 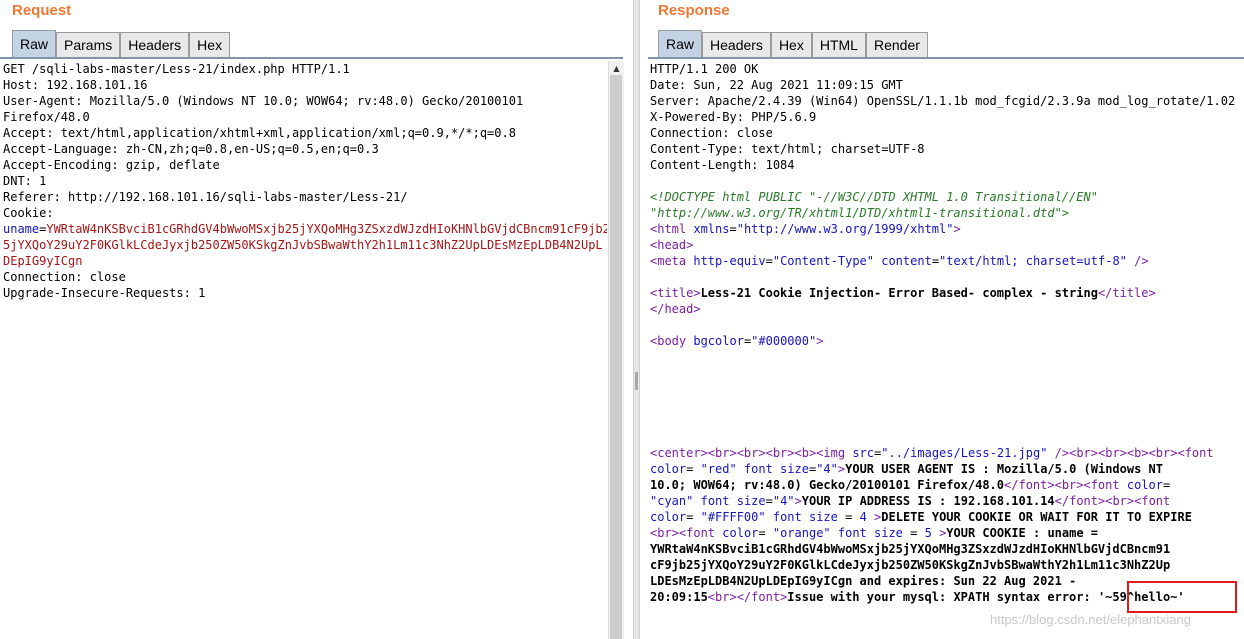 What do you see at coordinates (34, 43) in the screenshot?
I see `request-tab-raw: Raw` at bounding box center [34, 43].